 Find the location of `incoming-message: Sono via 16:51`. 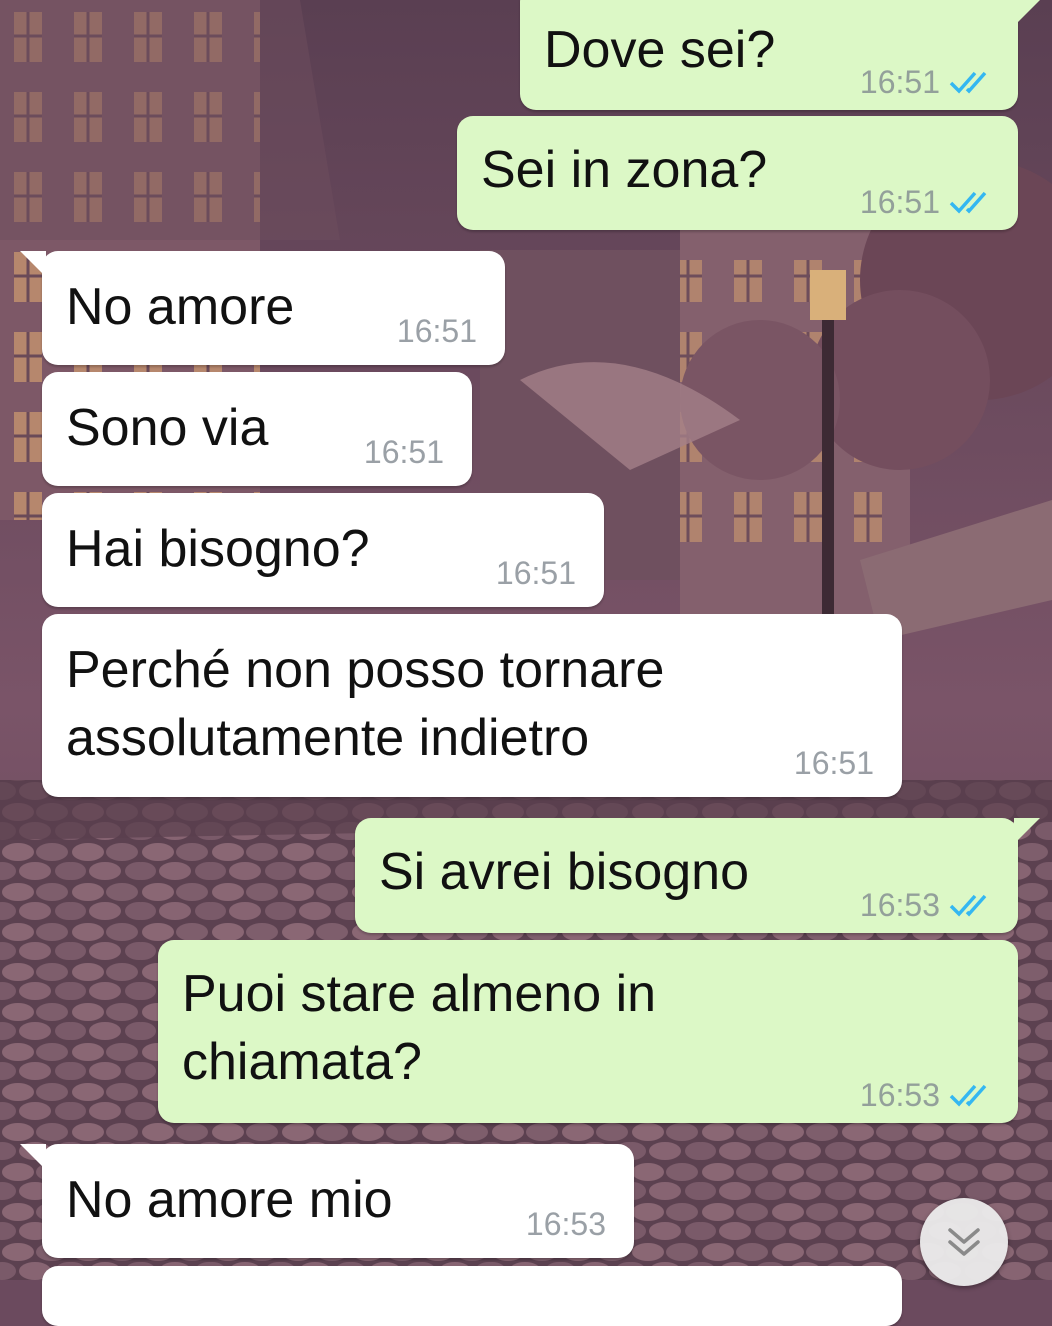

incoming-message: Sono via 16:51 is located at coordinates (257, 429).